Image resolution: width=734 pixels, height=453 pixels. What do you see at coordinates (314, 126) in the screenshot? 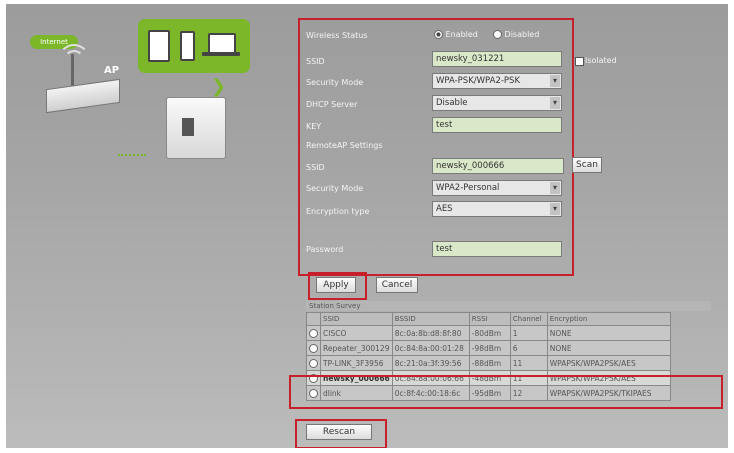
I see `key-label: KEY` at bounding box center [314, 126].